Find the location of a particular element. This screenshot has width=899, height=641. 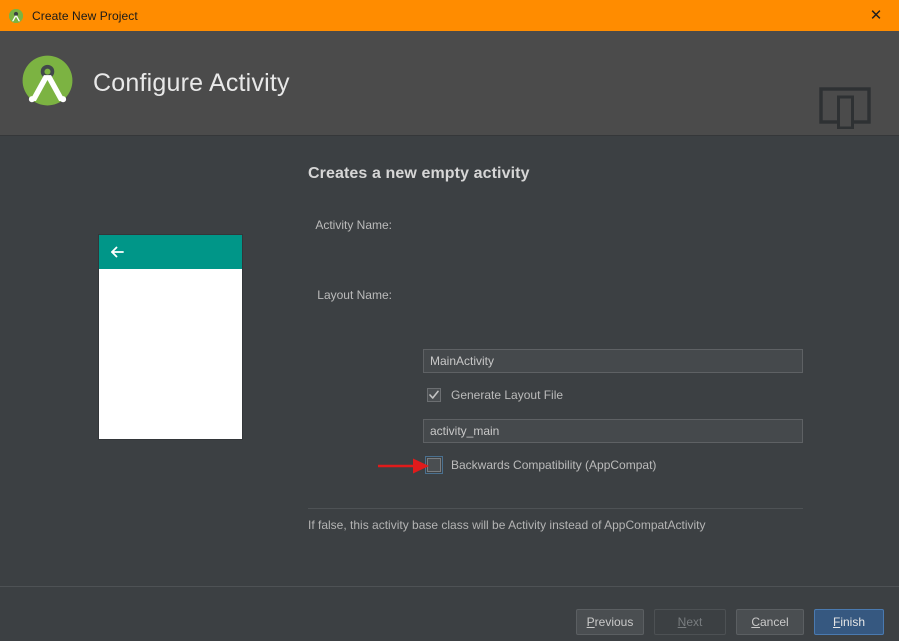

preview-content-area is located at coordinates (170, 354).